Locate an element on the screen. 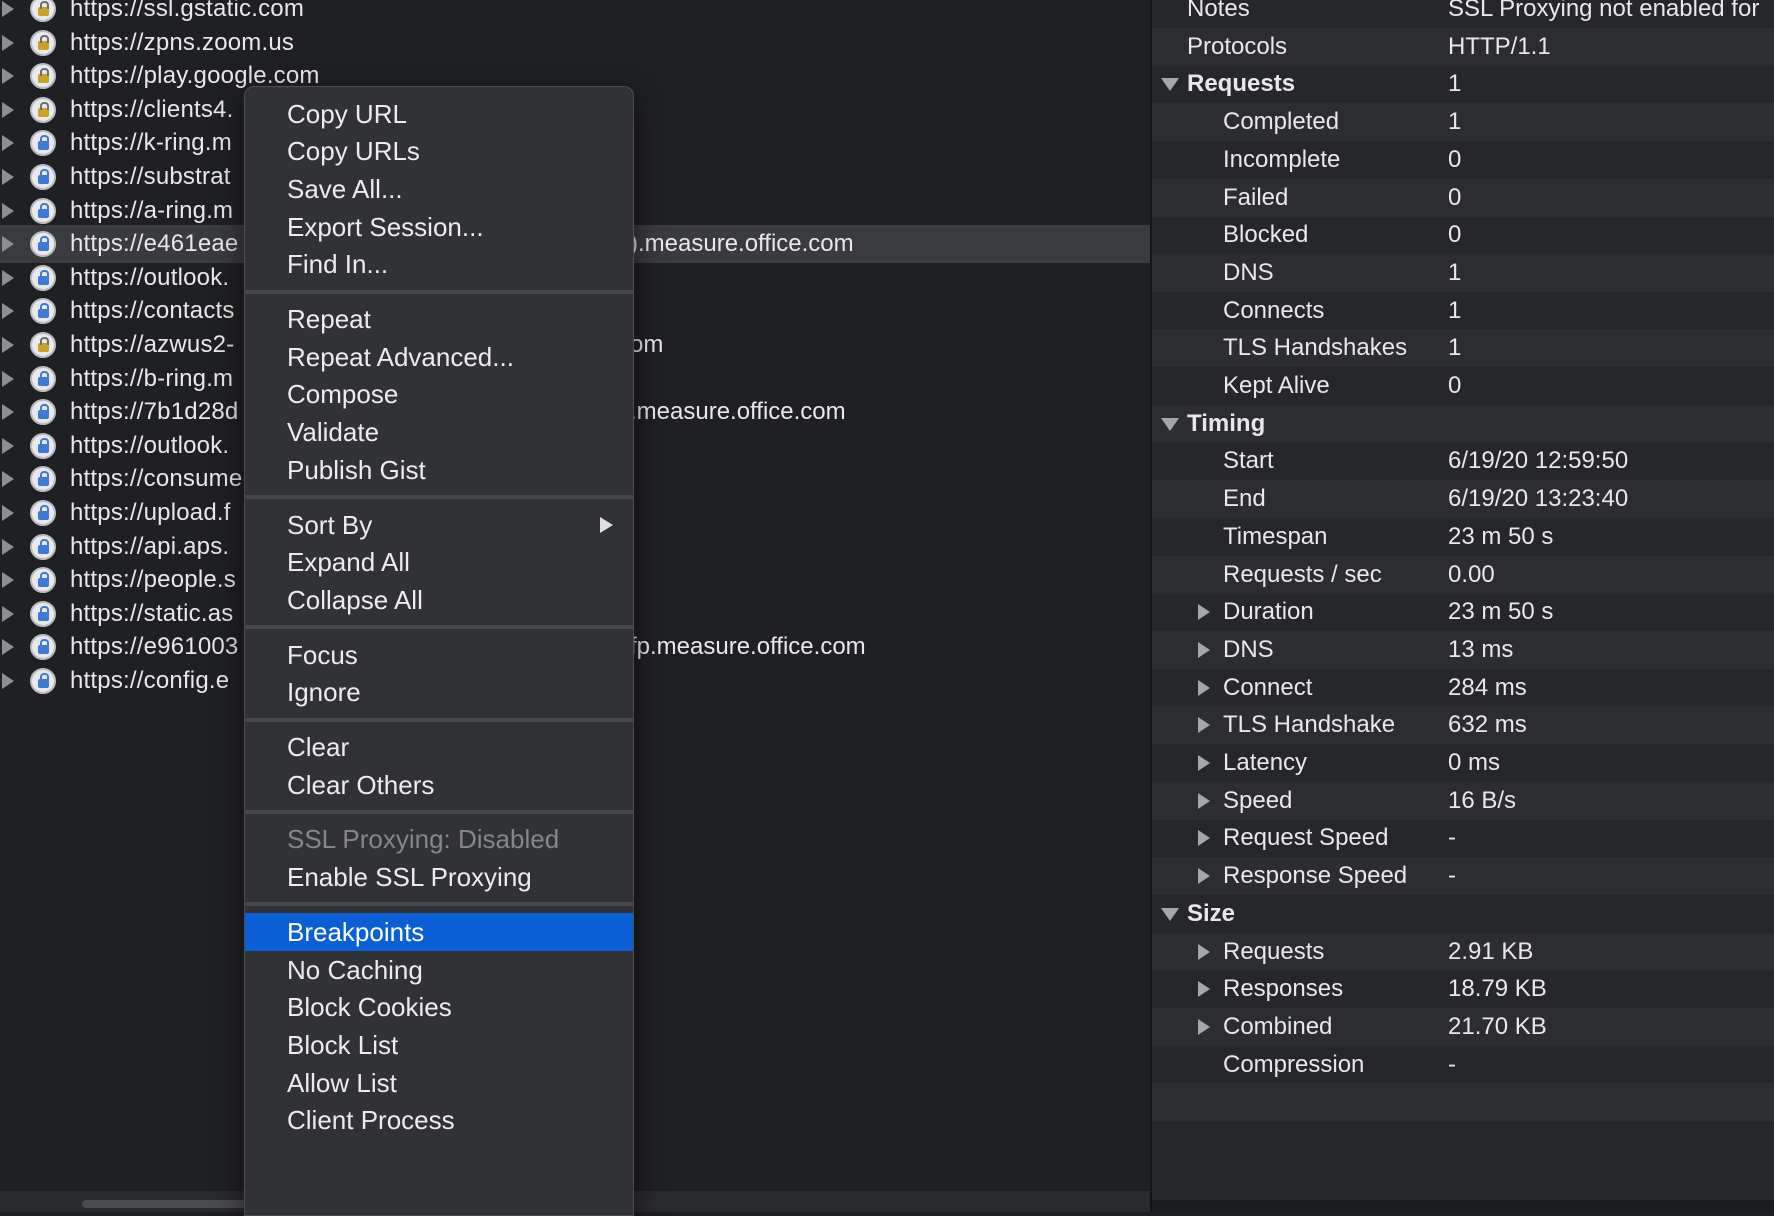 This screenshot has width=1774, height=1216. menu-item-copy-url: Copy URL is located at coordinates (439, 114).